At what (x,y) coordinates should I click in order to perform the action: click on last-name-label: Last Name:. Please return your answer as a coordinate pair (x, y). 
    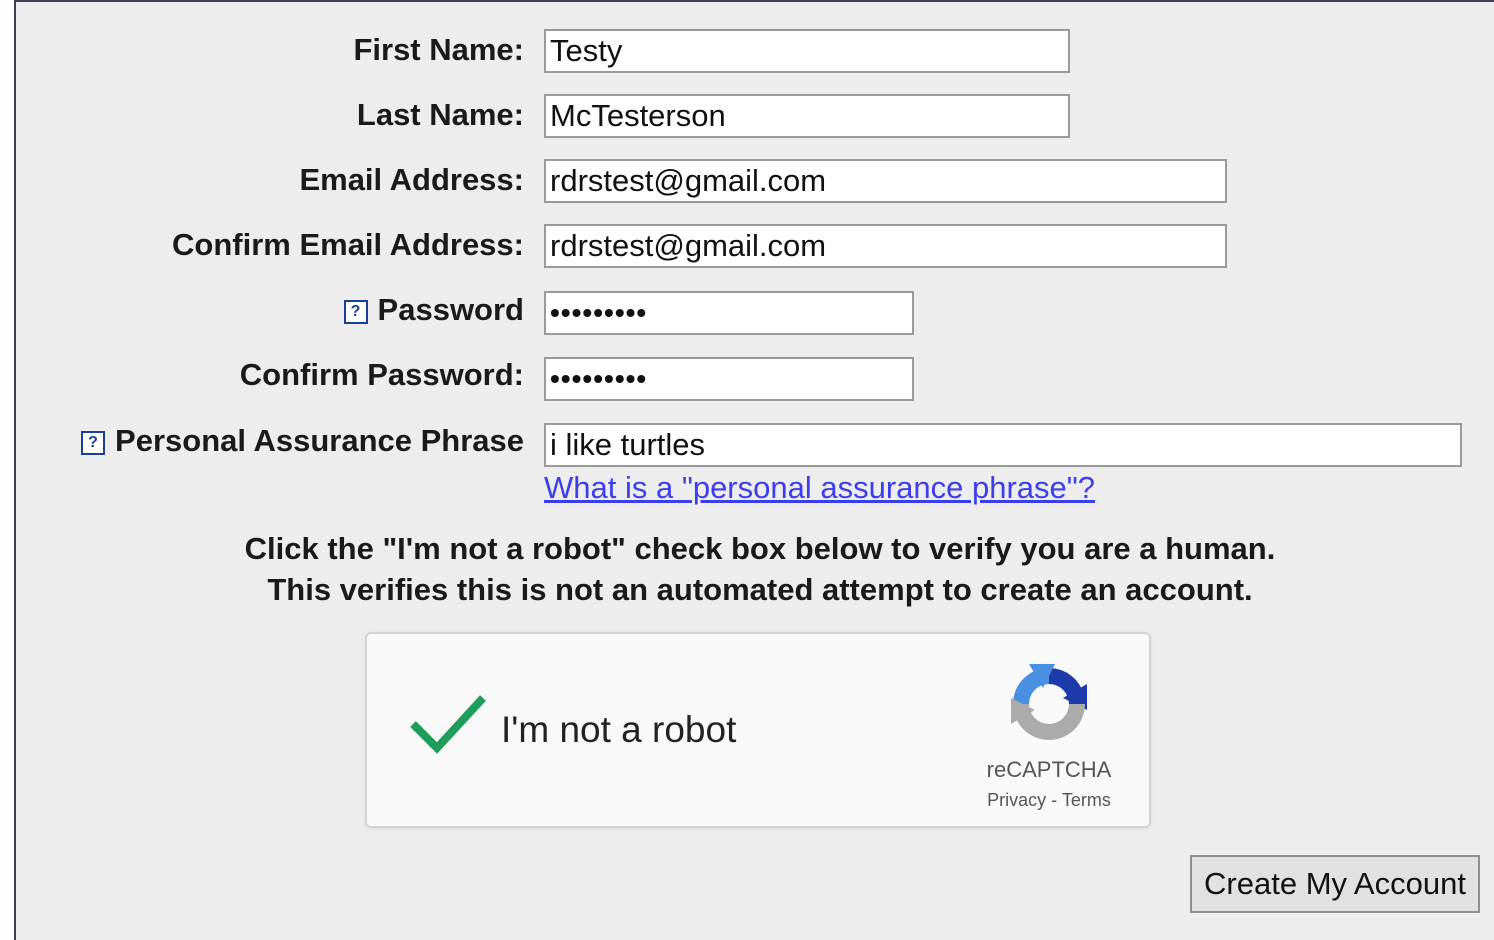
    Looking at the image, I should click on (440, 114).